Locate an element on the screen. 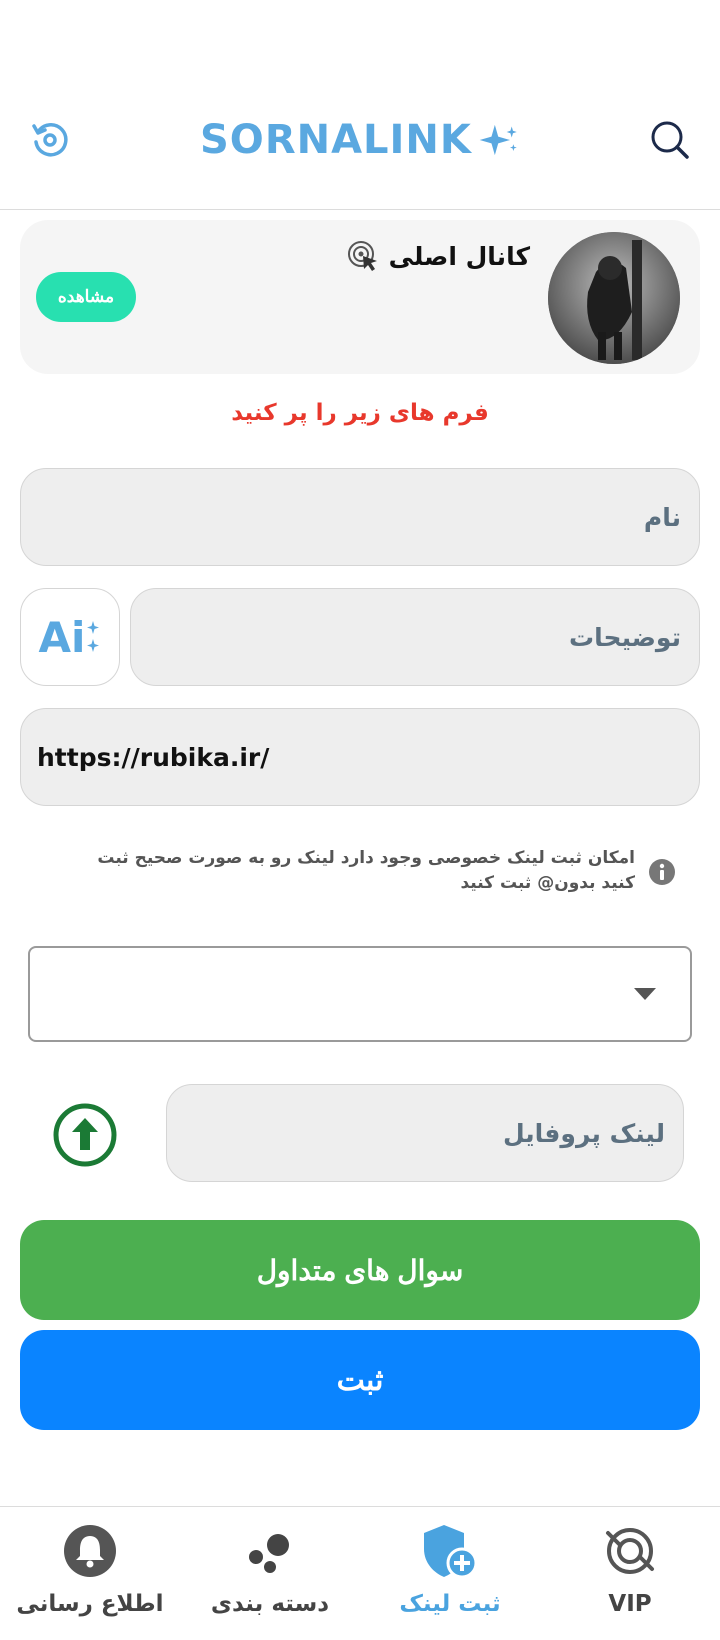 The image size is (720, 1640). nav-item-categories: دسته بندی is located at coordinates (270, 1573).